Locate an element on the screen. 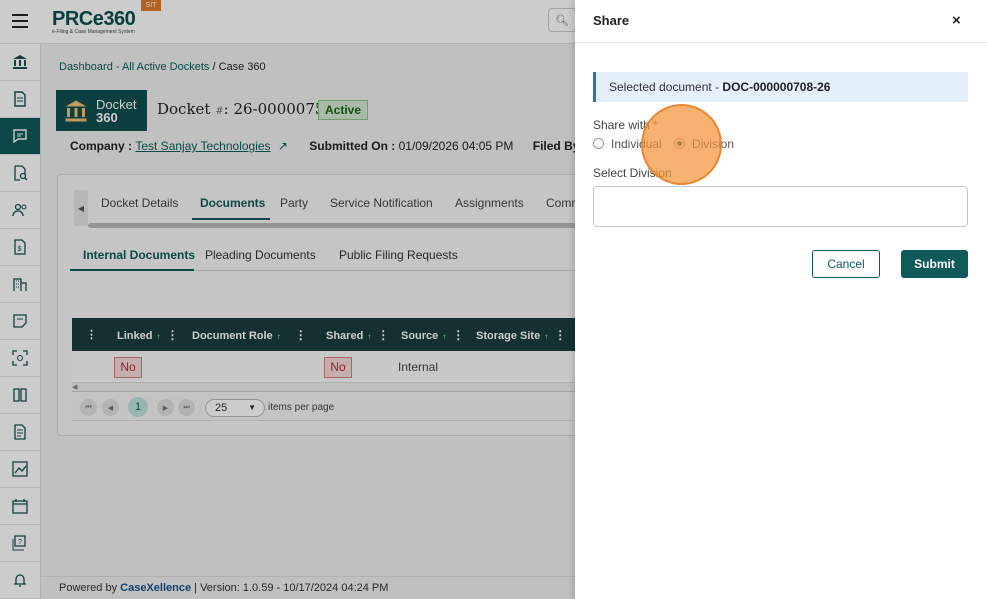 The image size is (987, 599). cancel-button: Cancel is located at coordinates (846, 264).